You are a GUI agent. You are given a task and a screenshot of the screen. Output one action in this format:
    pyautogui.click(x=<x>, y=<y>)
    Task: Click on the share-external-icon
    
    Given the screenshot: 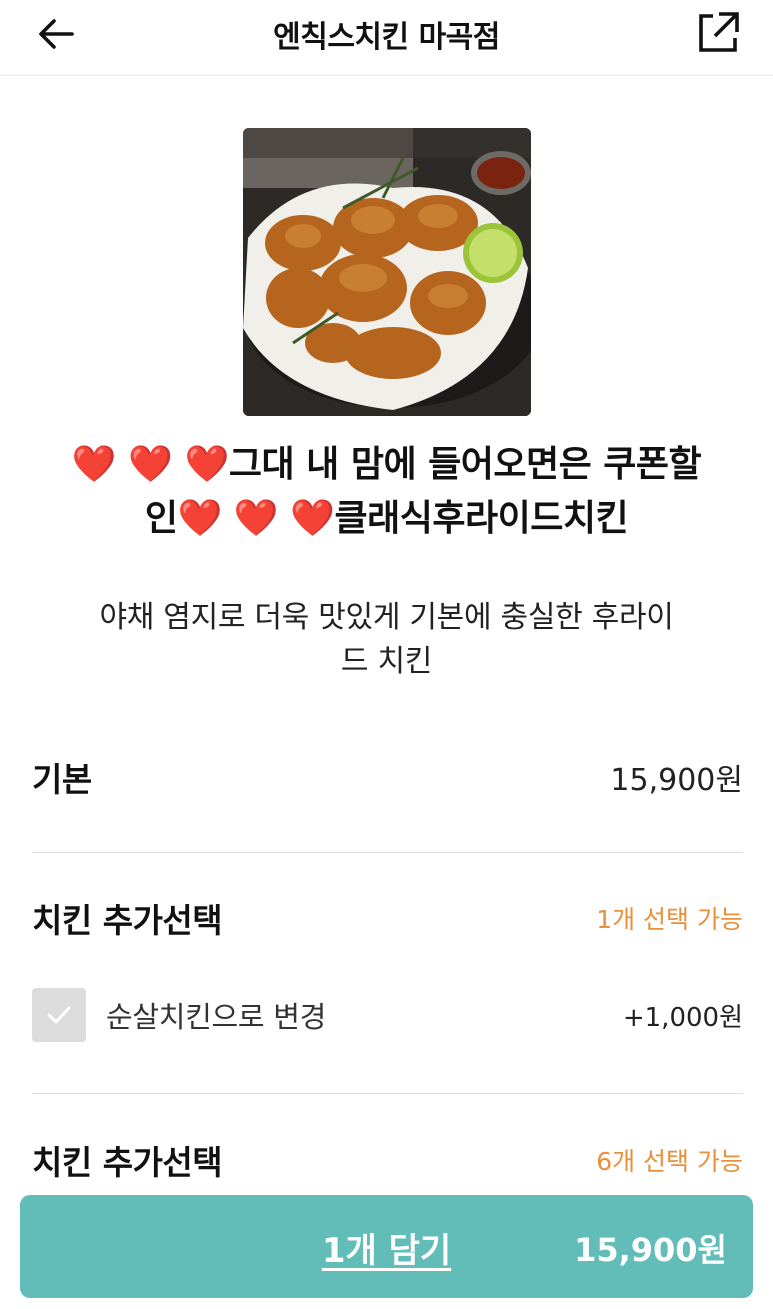 What is the action you would take?
    pyautogui.click(x=719, y=32)
    